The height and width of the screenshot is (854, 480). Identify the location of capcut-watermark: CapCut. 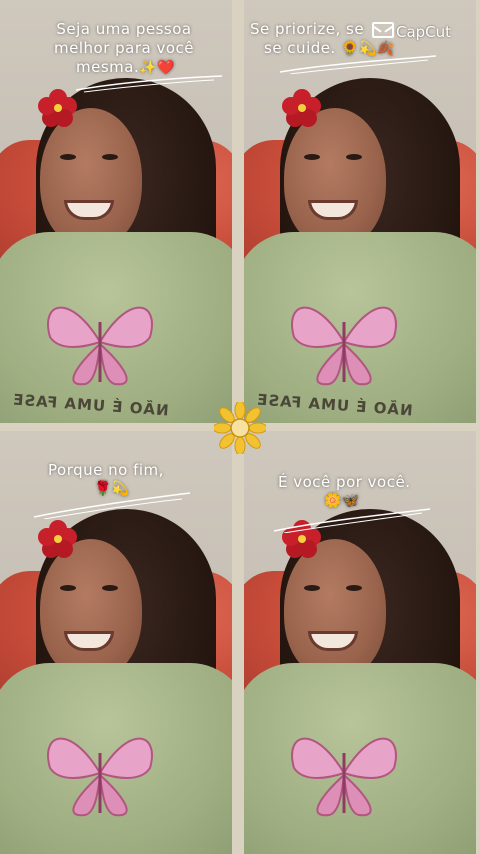
(411, 31).